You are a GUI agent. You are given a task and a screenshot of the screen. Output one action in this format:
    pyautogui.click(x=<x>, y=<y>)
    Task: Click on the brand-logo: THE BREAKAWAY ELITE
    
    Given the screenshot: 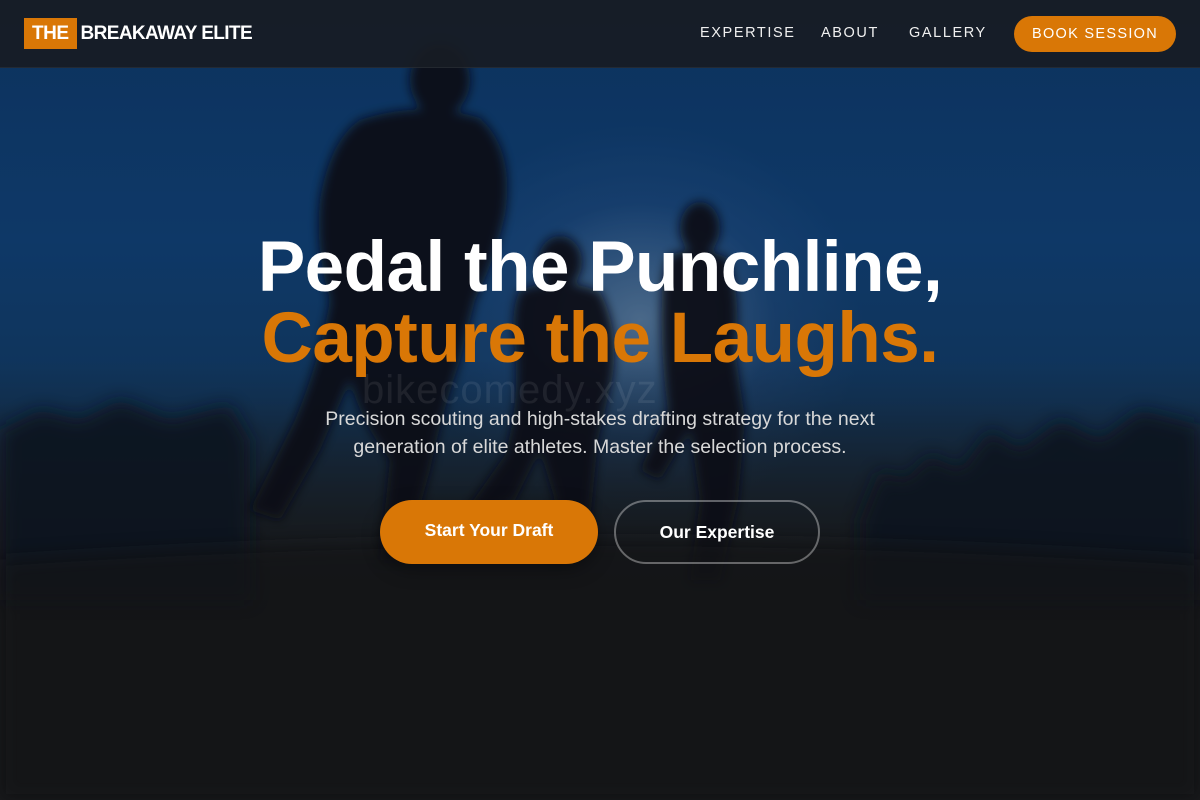 What is the action you would take?
    pyautogui.click(x=138, y=33)
    